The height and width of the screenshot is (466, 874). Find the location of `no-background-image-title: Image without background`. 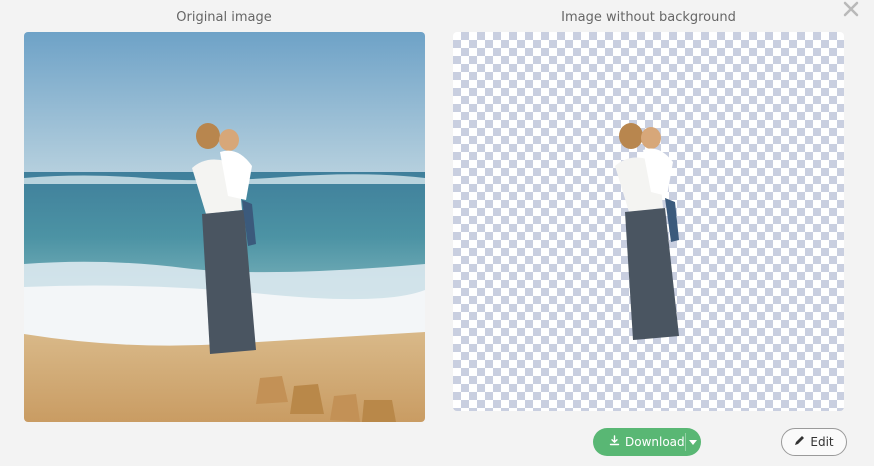

no-background-image-title: Image without background is located at coordinates (648, 17).